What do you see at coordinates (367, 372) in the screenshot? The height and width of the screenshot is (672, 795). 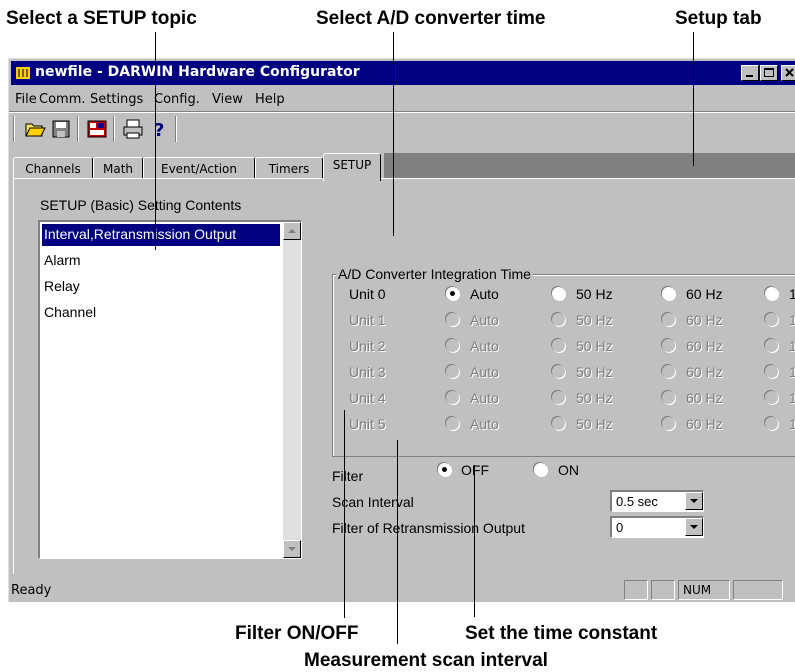 I see `unit-label: Unit 3` at bounding box center [367, 372].